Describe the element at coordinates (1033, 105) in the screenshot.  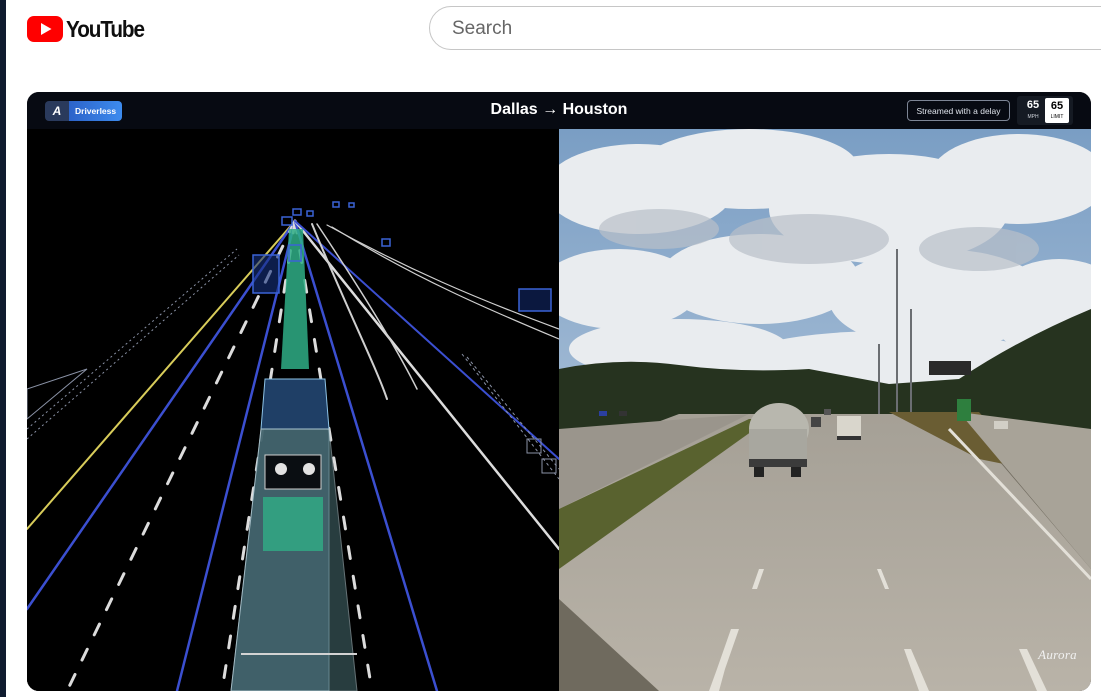
I see `current-speed: 65` at that location.